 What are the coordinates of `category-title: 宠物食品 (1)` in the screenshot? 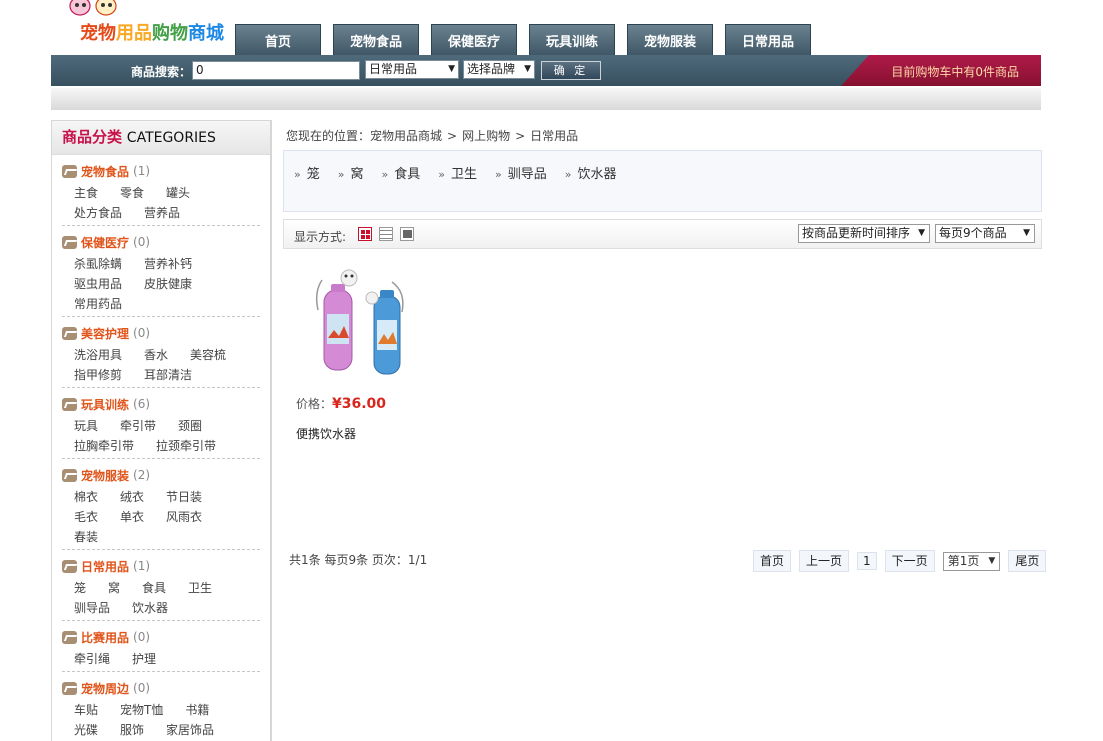 It's located at (161, 171).